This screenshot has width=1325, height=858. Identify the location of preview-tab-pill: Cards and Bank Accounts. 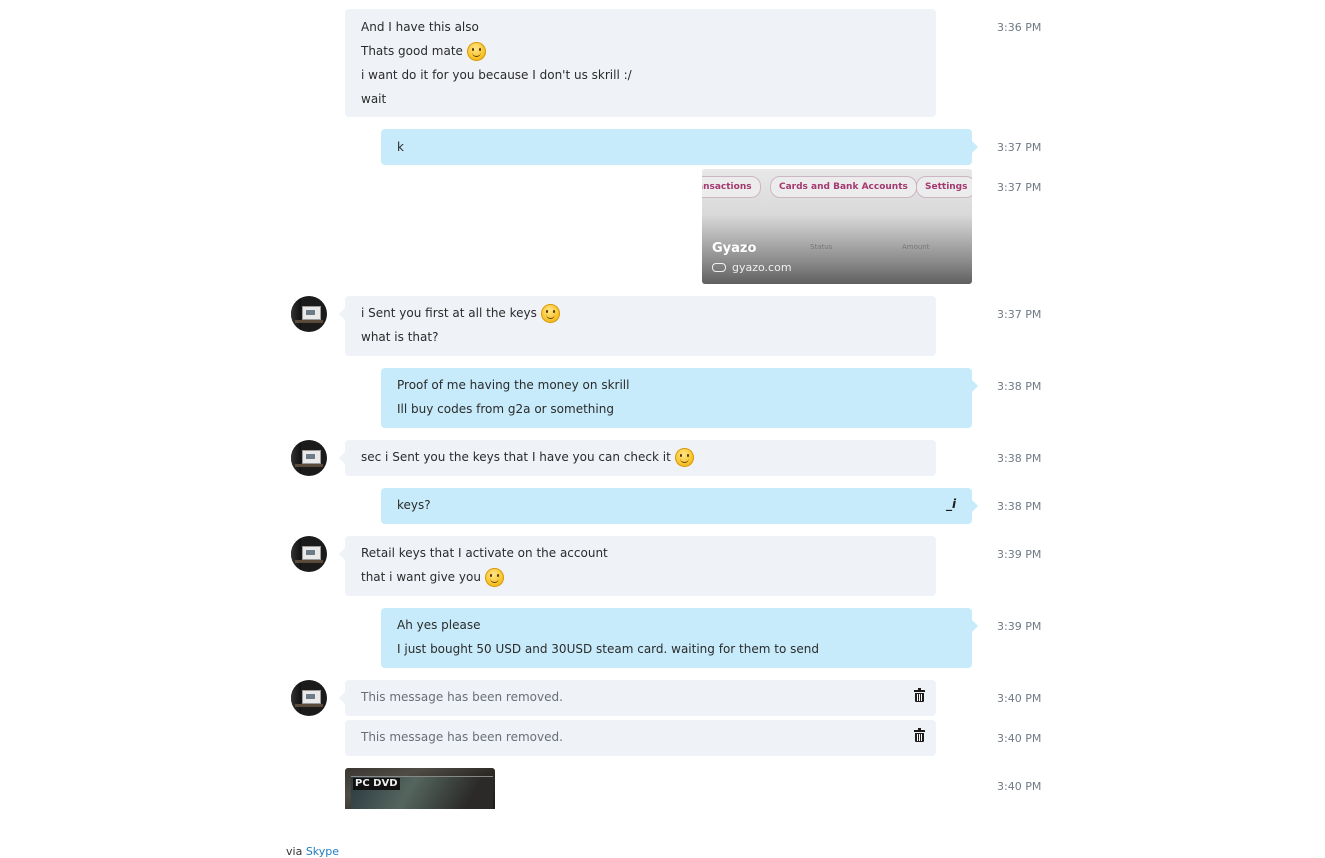
(843, 187).